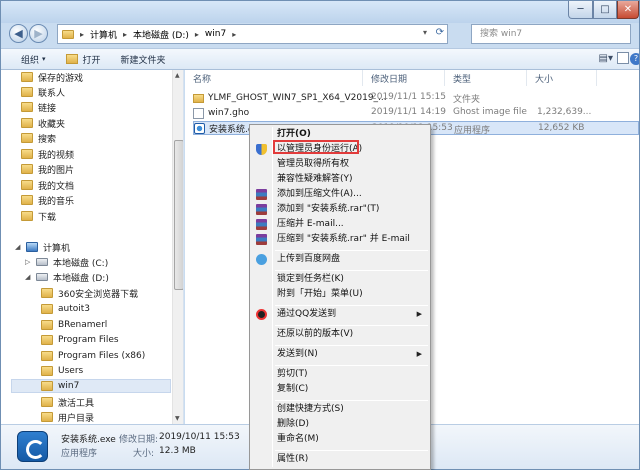 This screenshot has height=470, width=640. Describe the element at coordinates (57, 248) in the screenshot. I see `nav-label: 计算机` at that location.